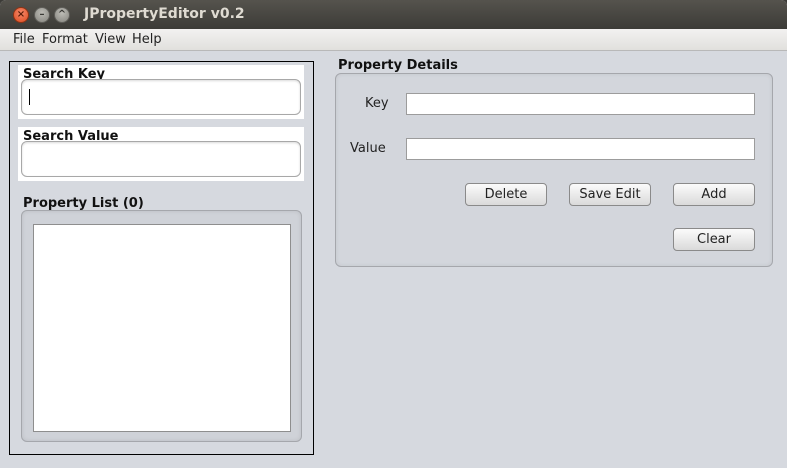  Describe the element at coordinates (393, 14) in the screenshot. I see `title-bar: × – ^ JPropertyEditor v0.2` at that location.